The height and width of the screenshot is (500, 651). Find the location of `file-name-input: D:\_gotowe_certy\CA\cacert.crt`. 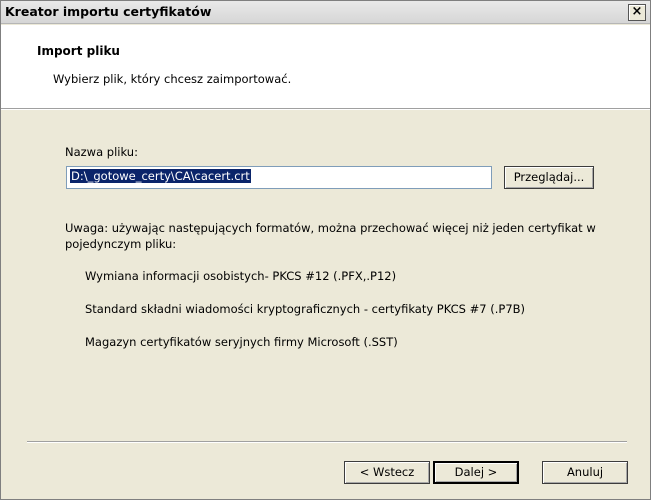

file-name-input: D:\_gotowe_certy\CA\cacert.crt is located at coordinates (279, 177).